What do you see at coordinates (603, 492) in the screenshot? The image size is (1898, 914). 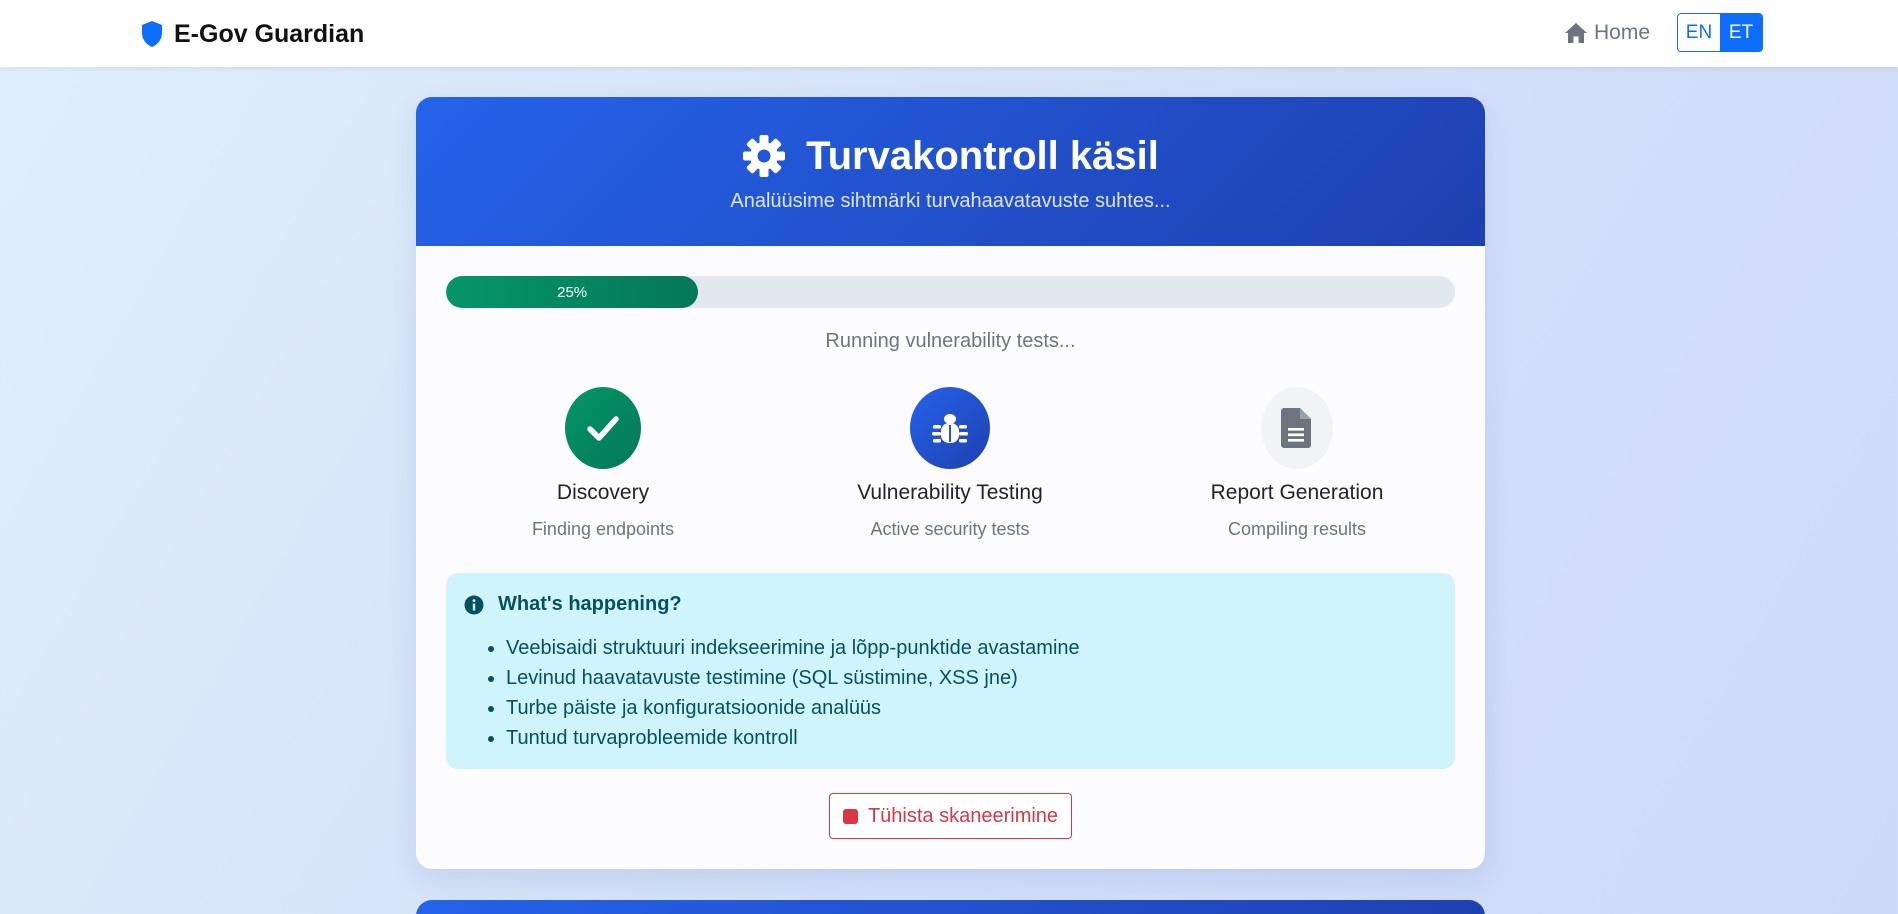 I see `step-title: Discovery` at bounding box center [603, 492].